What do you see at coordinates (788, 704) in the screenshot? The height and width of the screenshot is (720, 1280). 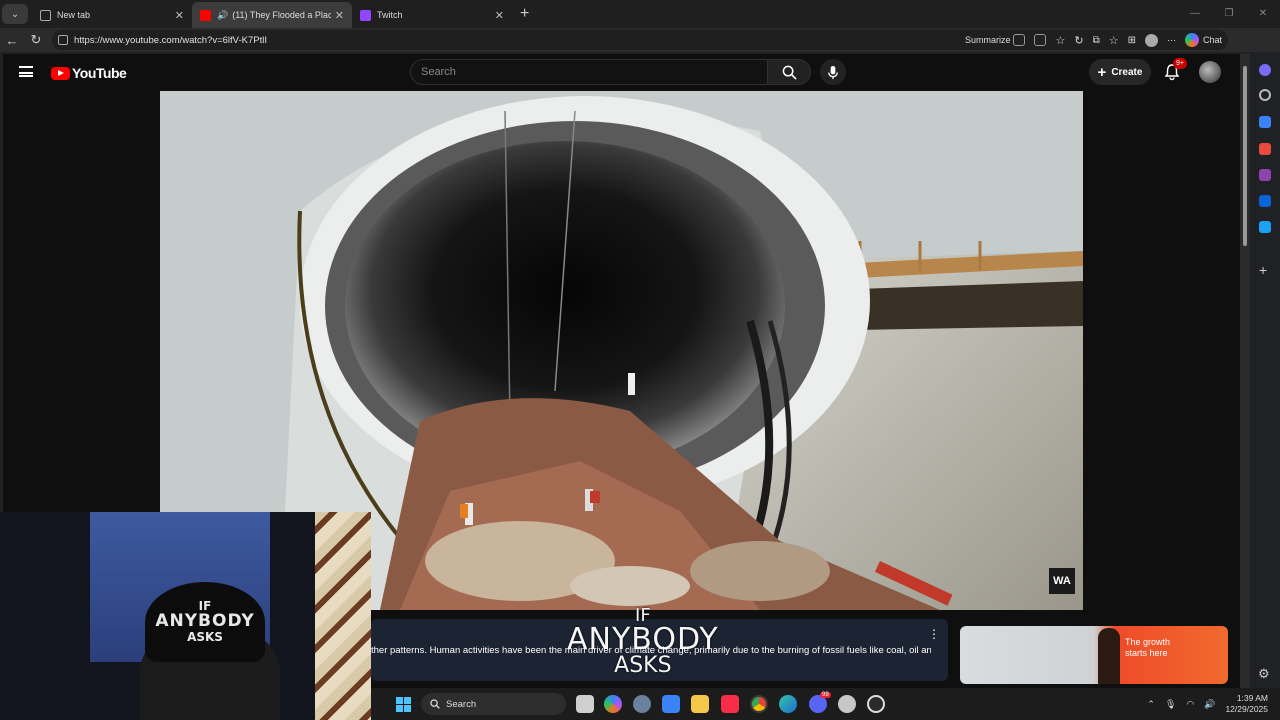 I see `edge-icon` at bounding box center [788, 704].